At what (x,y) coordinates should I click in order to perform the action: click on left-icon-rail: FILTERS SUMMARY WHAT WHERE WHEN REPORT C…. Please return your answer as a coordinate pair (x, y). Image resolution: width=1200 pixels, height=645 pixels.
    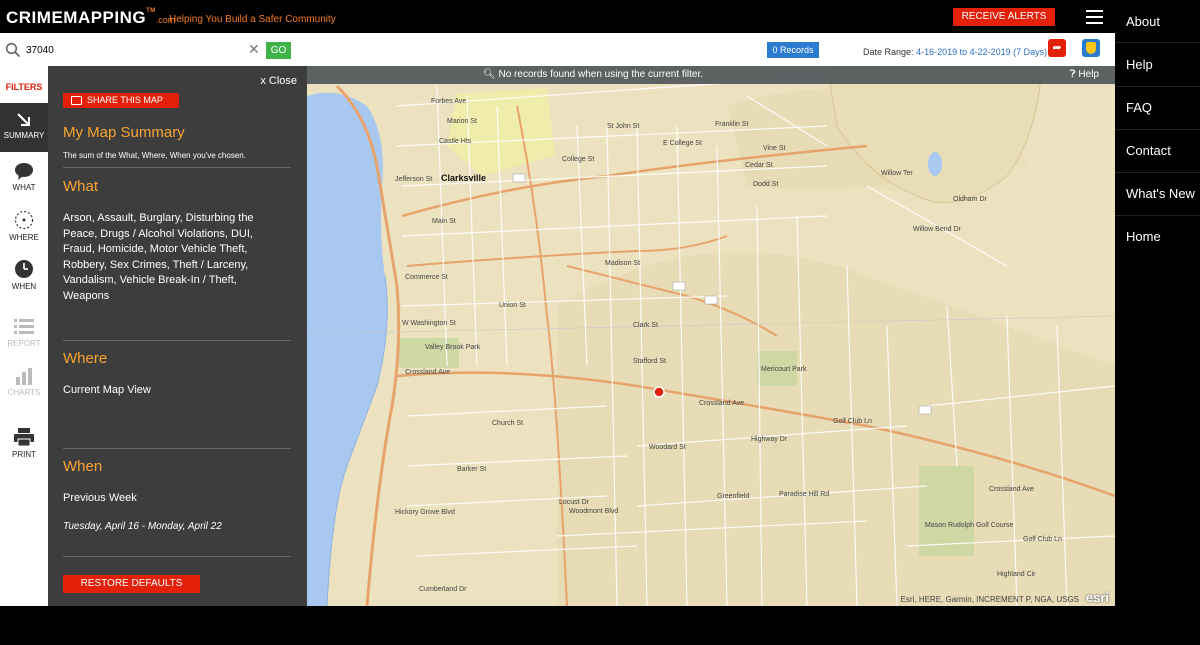
    Looking at the image, I should click on (24, 336).